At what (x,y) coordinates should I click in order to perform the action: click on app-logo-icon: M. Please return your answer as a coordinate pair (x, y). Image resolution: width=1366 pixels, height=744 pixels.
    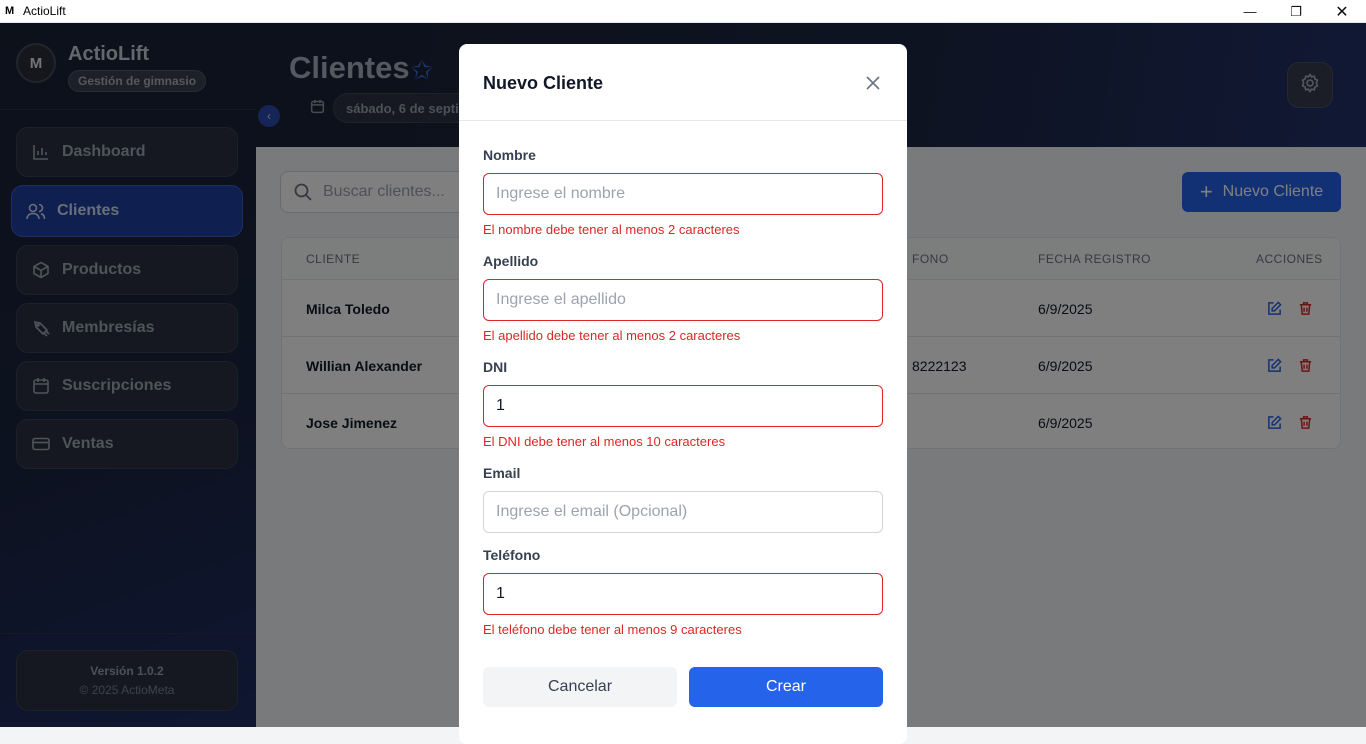
    Looking at the image, I should click on (10, 11).